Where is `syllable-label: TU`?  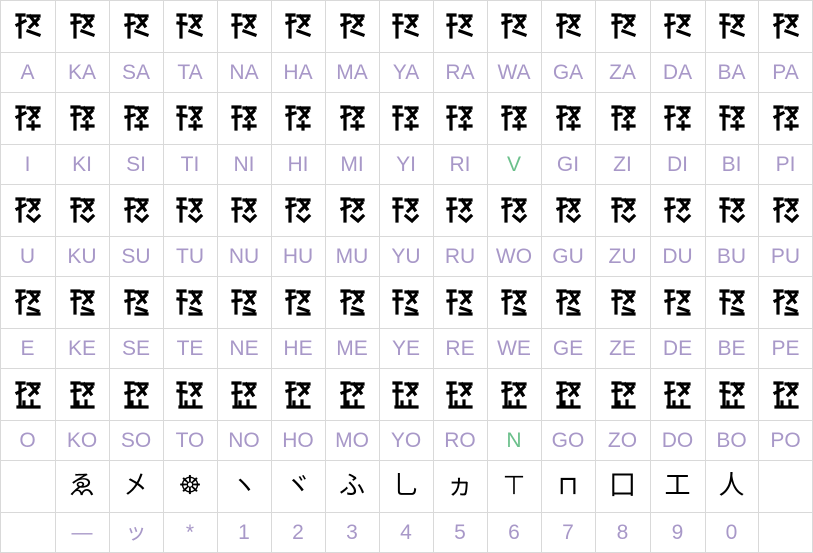 syllable-label: TU is located at coordinates (190, 256).